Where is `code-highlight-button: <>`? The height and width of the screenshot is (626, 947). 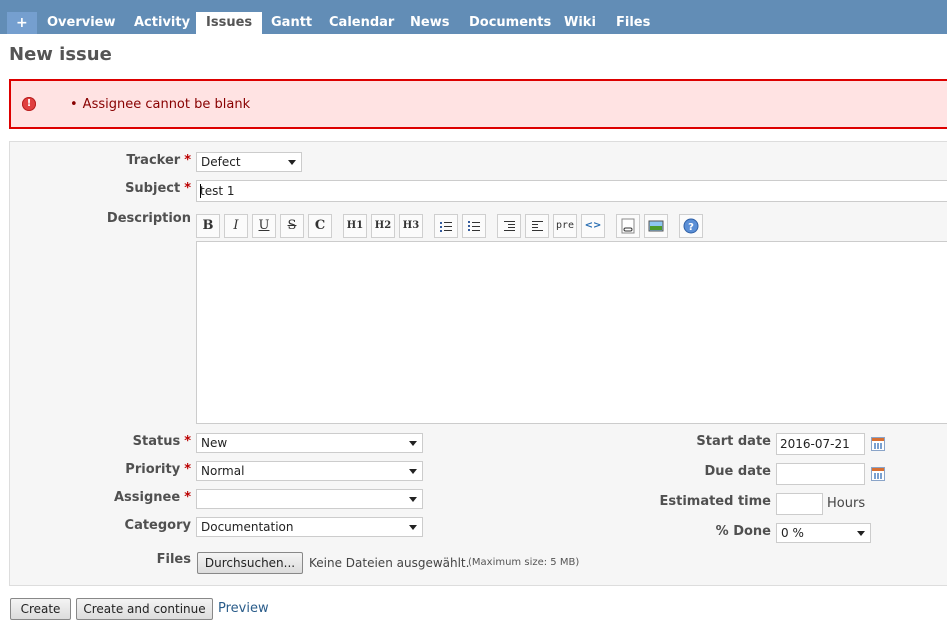
code-highlight-button: <> is located at coordinates (593, 226).